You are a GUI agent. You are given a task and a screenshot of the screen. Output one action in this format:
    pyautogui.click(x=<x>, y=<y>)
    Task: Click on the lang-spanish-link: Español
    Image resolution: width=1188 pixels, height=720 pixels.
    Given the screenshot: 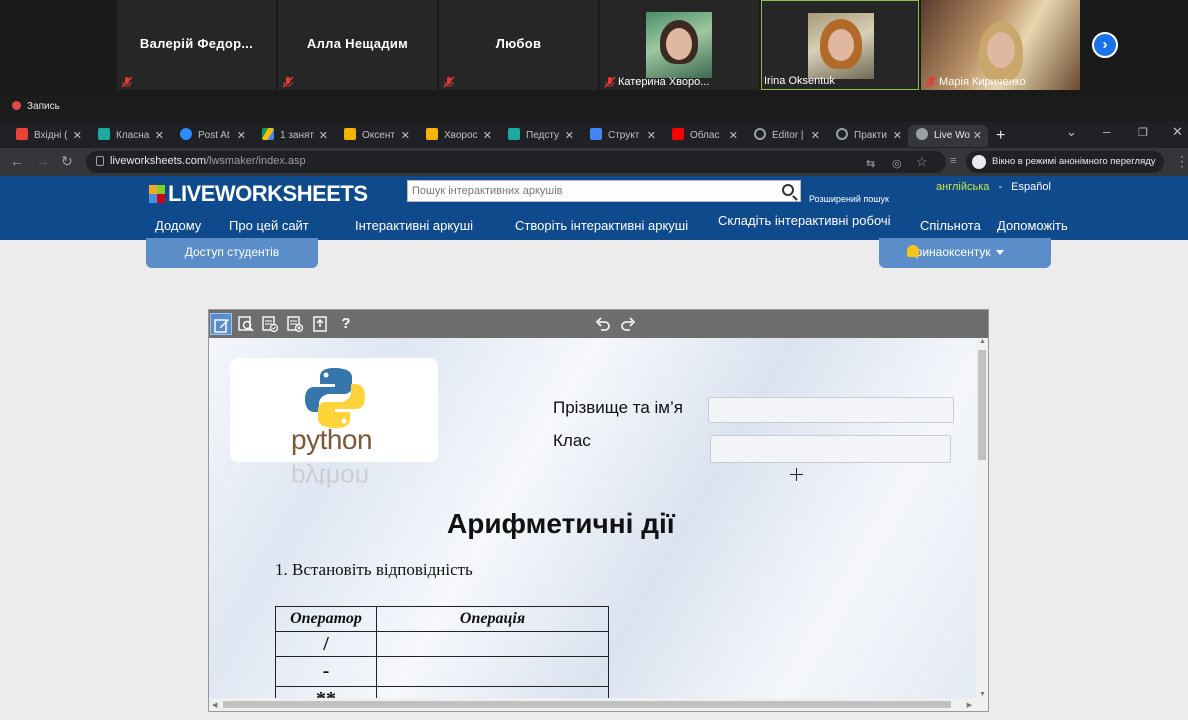 What is the action you would take?
    pyautogui.click(x=1031, y=187)
    